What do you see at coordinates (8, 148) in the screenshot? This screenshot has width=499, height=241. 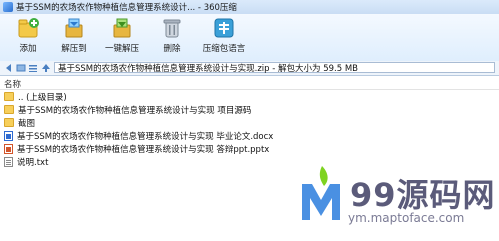 I see `powerpoint-file-icon` at bounding box center [8, 148].